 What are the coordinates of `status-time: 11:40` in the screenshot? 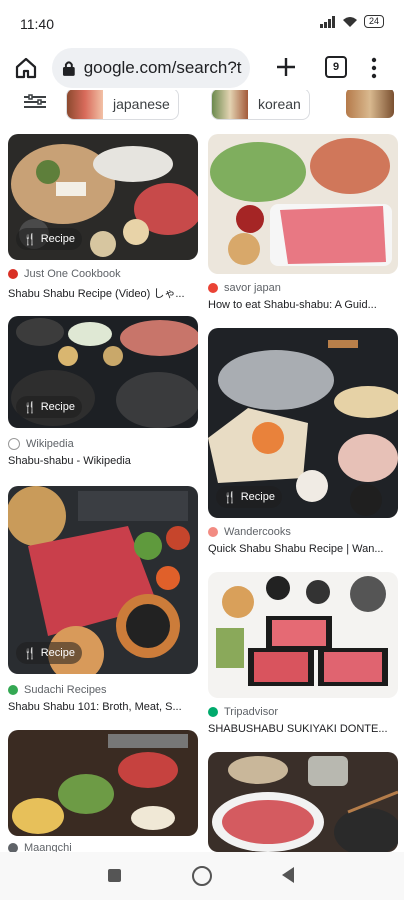 It's located at (37, 24).